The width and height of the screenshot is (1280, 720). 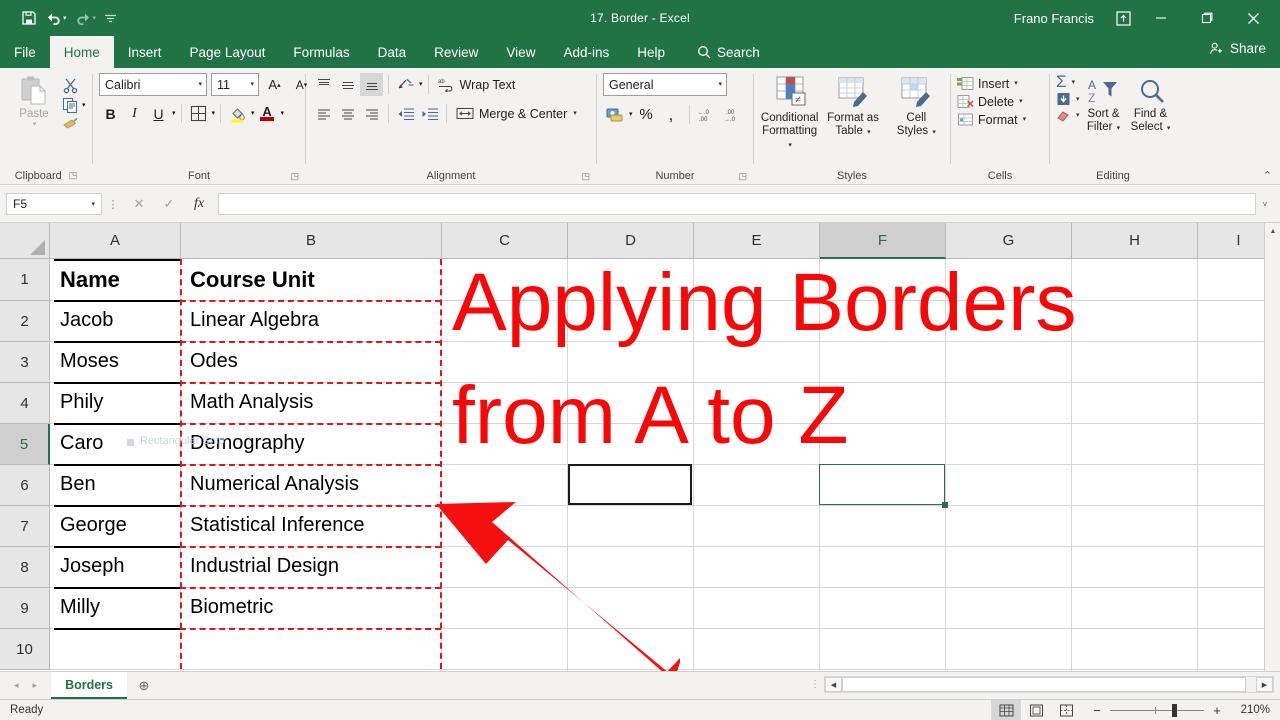 I want to click on align-right-button, so click(x=371, y=113).